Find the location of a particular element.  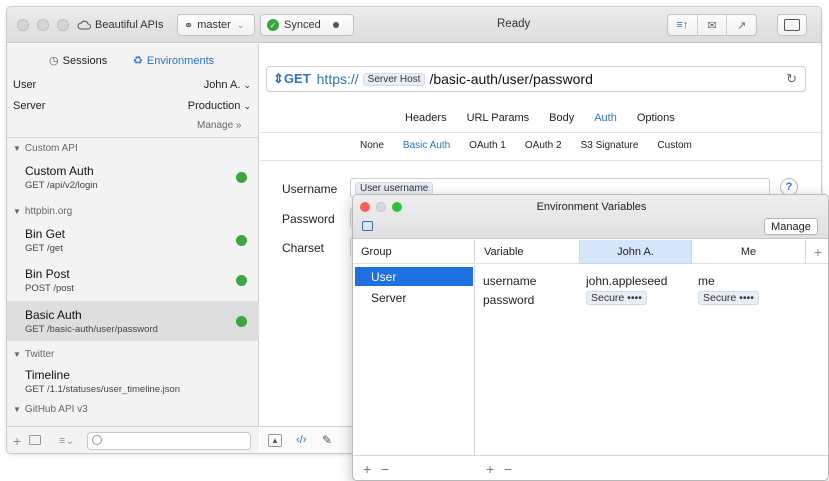

env-user-selector: John A. ⌄ is located at coordinates (227, 85).